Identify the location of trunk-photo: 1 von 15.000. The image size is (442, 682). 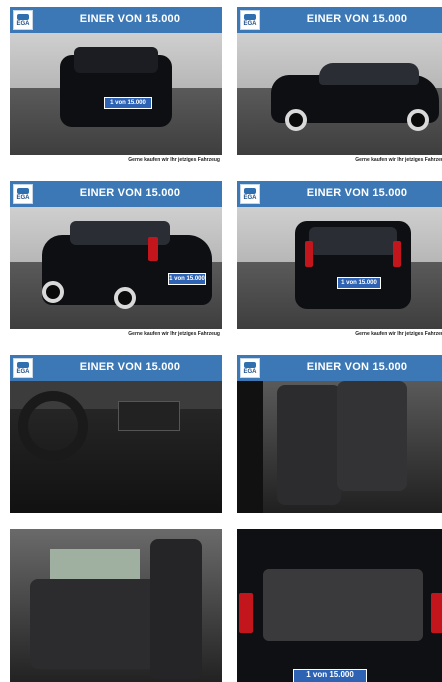
(339, 605).